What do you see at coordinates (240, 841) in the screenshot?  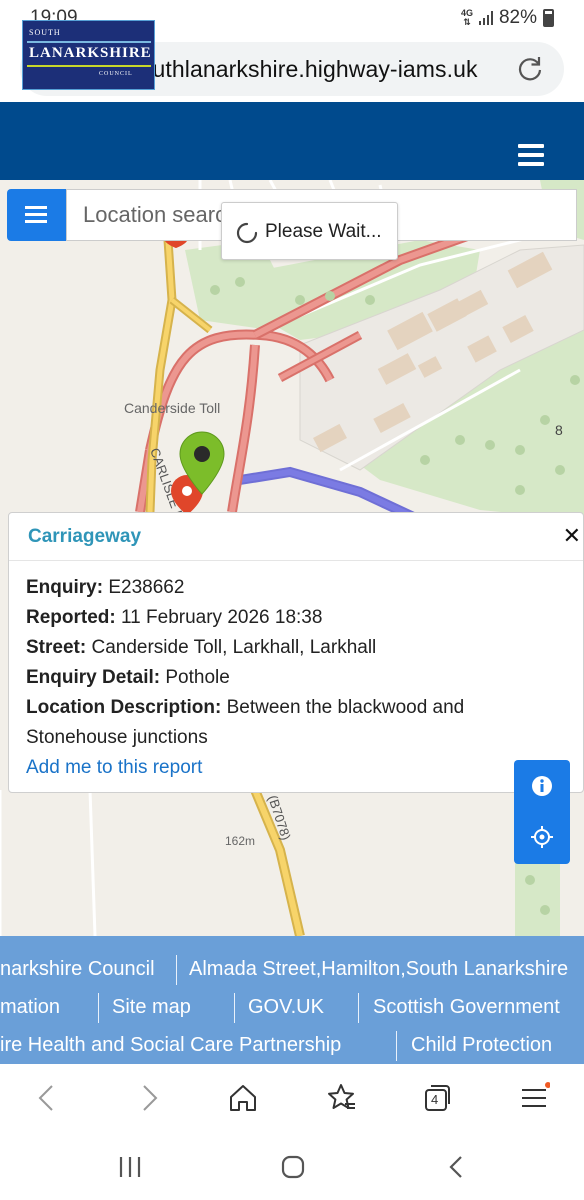 I see `map-elevation-label: 162m` at bounding box center [240, 841].